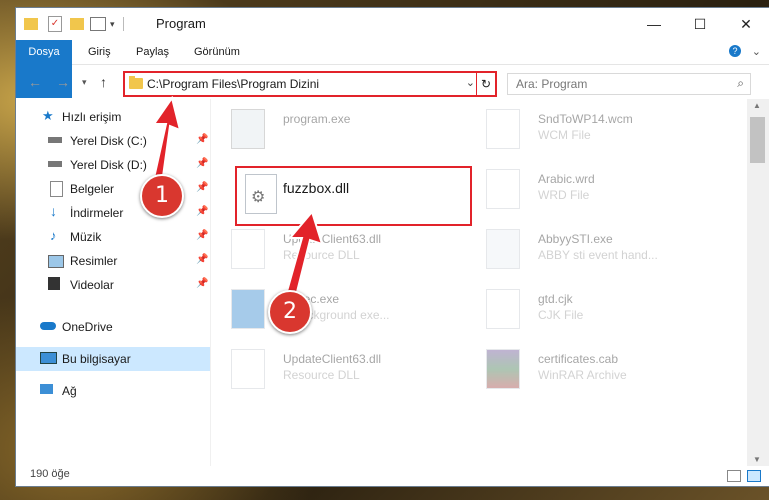 This screenshot has height=500, width=769. What do you see at coordinates (555, 299) in the screenshot?
I see `file-name: gtd.cjk` at bounding box center [555, 299].